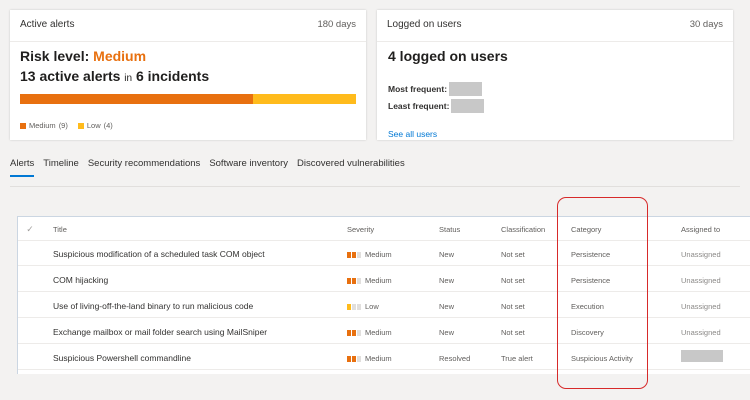  I want to click on cell-title: COM hijacking, so click(80, 280).